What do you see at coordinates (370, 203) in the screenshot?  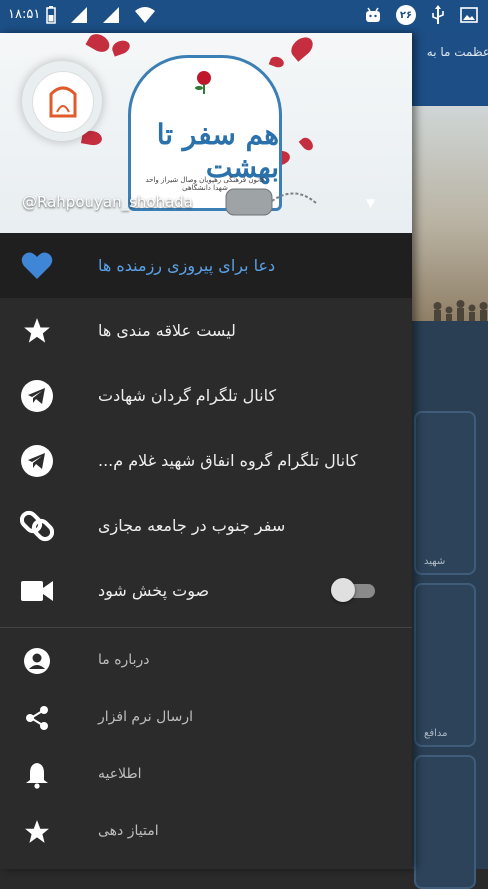 I see `account-dropdown-icon: ▼` at bounding box center [370, 203].